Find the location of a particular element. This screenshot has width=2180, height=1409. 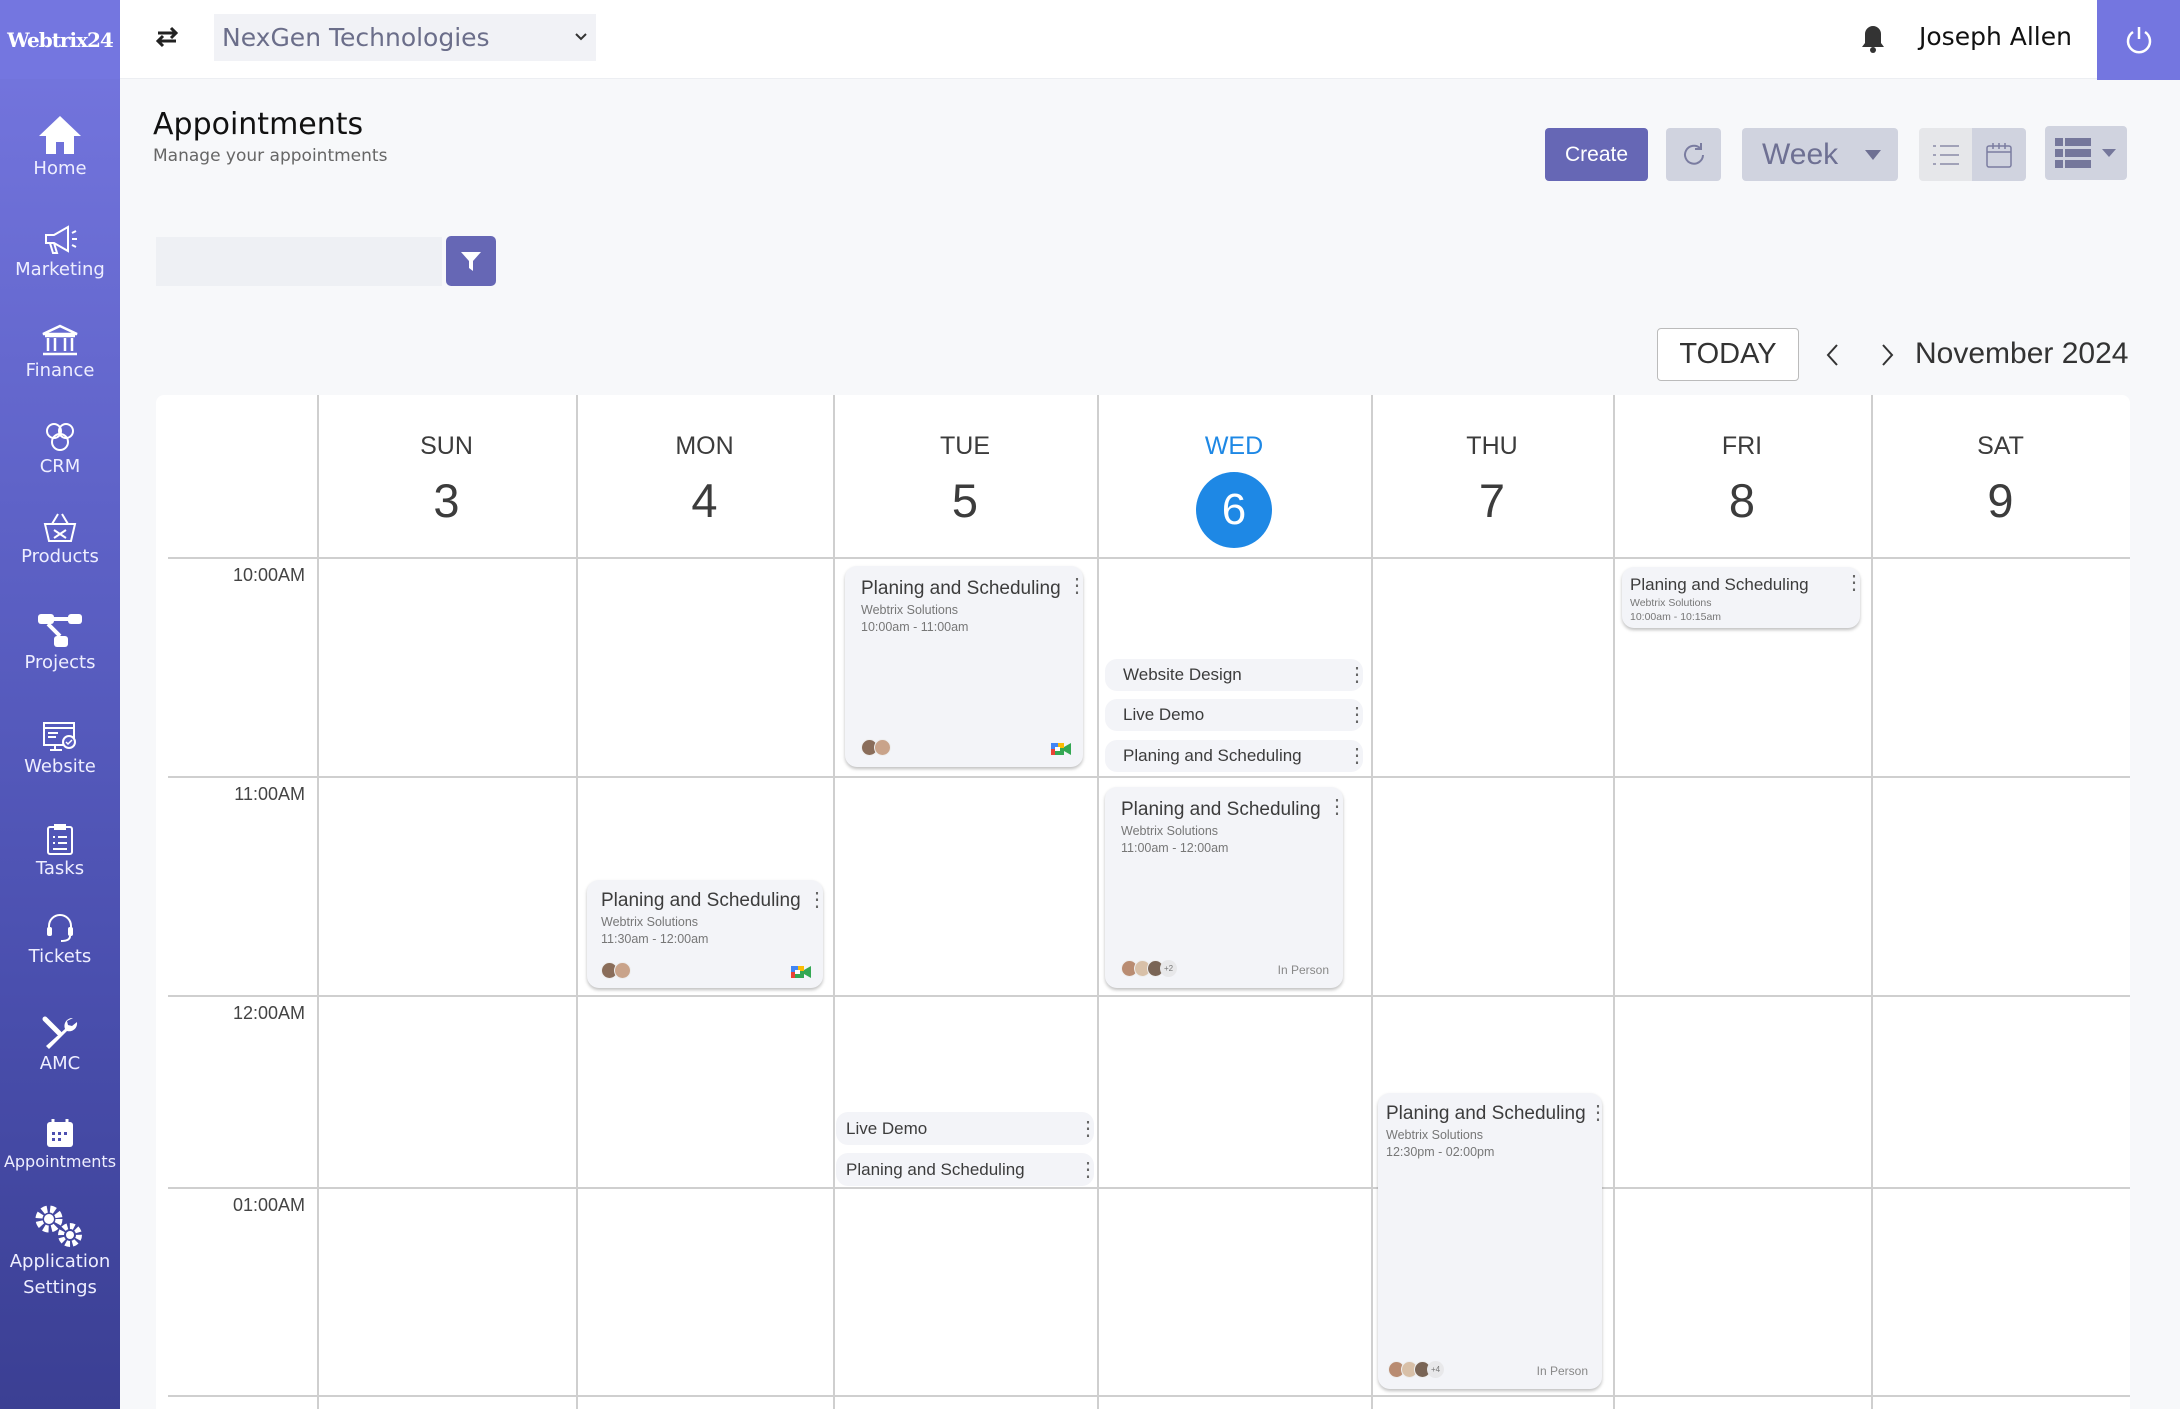

sidebar-item-marketing: Marketing is located at coordinates (60, 254).